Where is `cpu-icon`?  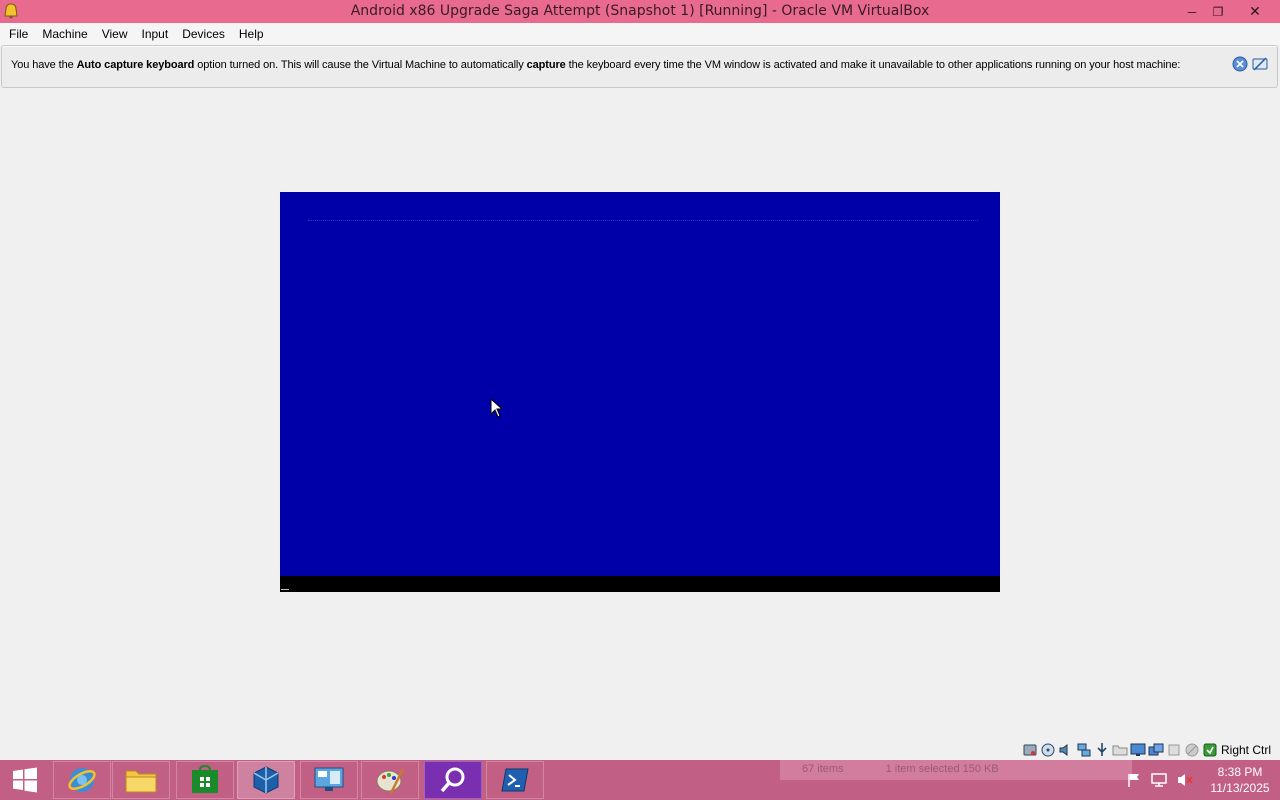 cpu-icon is located at coordinates (1174, 750).